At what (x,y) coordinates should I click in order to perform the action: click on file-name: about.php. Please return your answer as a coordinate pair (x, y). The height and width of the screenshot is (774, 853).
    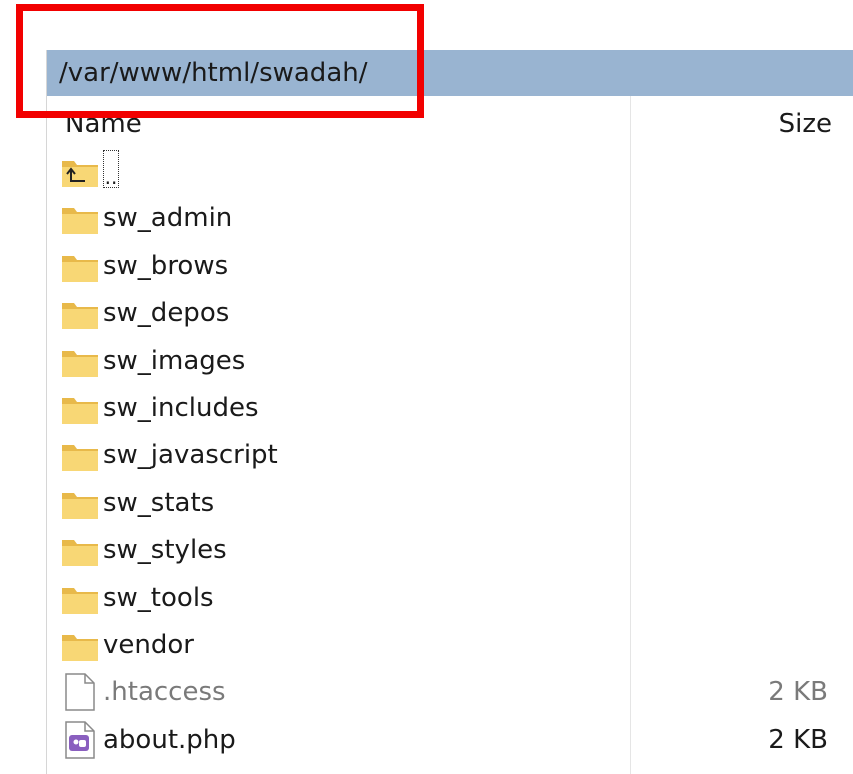
    Looking at the image, I should click on (169, 739).